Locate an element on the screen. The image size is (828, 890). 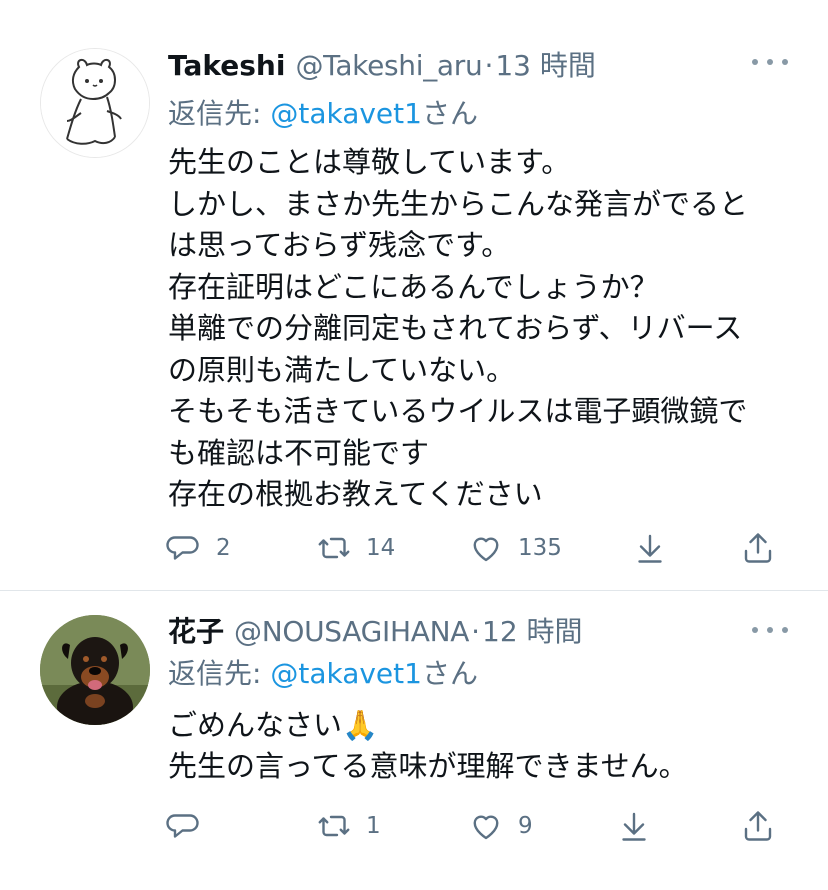
tweet-text-line: 先生のことは尊敬しています。 is located at coordinates (369, 162).